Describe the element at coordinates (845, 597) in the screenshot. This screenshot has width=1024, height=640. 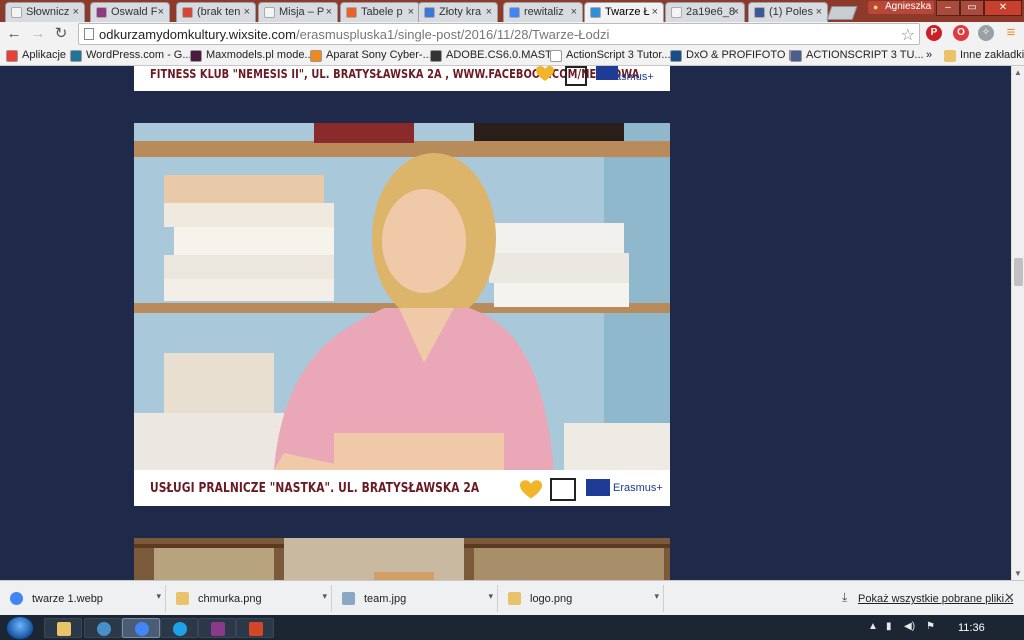
I see `download-icon: ⤓` at that location.